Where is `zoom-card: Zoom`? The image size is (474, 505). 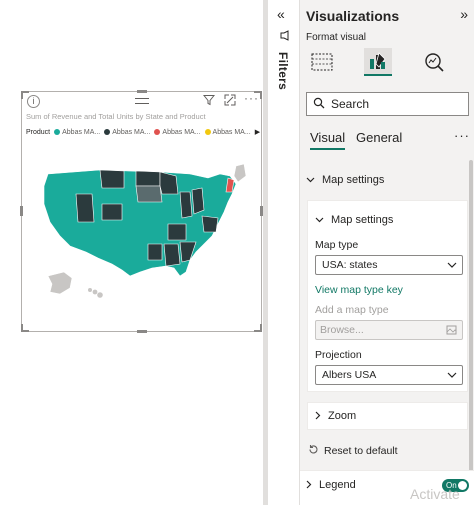
zoom-card: Zoom is located at coordinates (387, 416).